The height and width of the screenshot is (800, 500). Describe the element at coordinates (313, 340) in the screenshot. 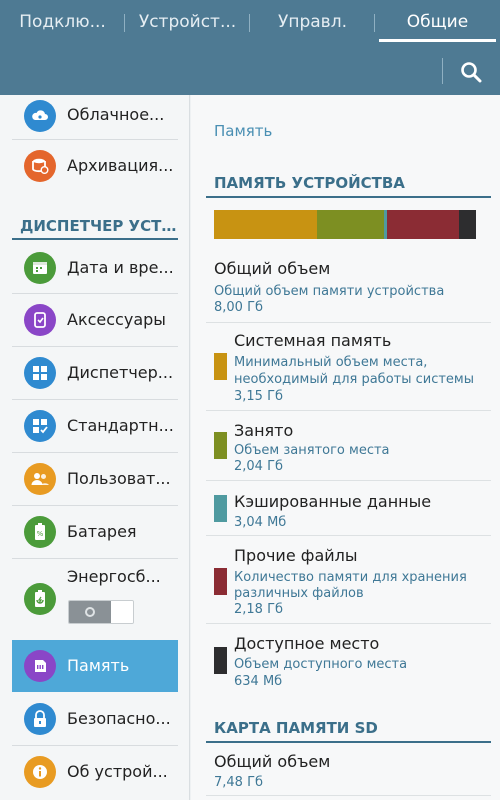

I see `system-memory-title: Системная память` at that location.